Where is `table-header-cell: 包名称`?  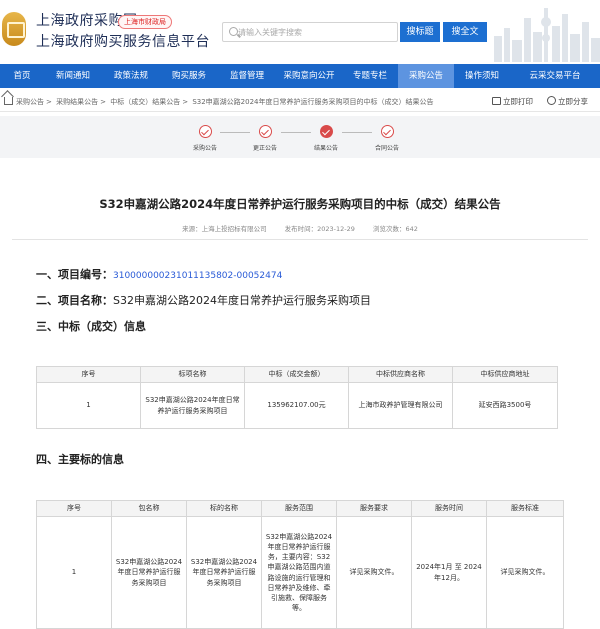 table-header-cell: 包名称 is located at coordinates (149, 508).